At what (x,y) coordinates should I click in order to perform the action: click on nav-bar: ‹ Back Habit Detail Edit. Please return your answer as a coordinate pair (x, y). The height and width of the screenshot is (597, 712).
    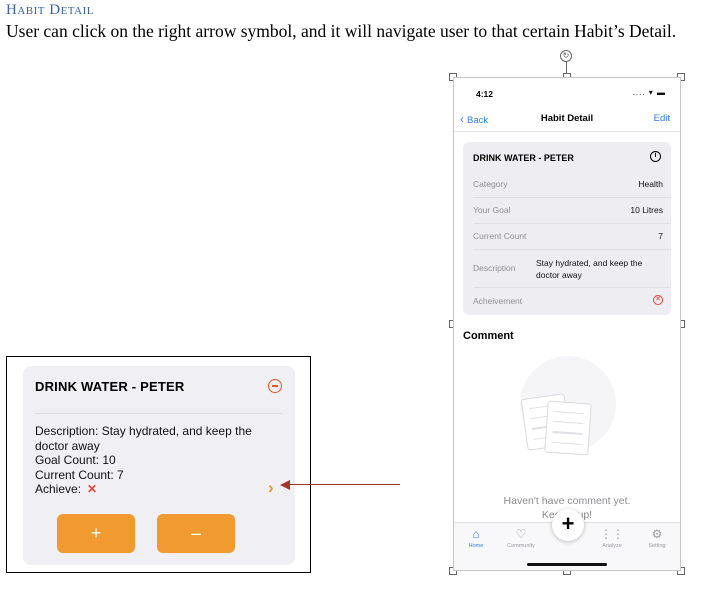
    Looking at the image, I should click on (567, 120).